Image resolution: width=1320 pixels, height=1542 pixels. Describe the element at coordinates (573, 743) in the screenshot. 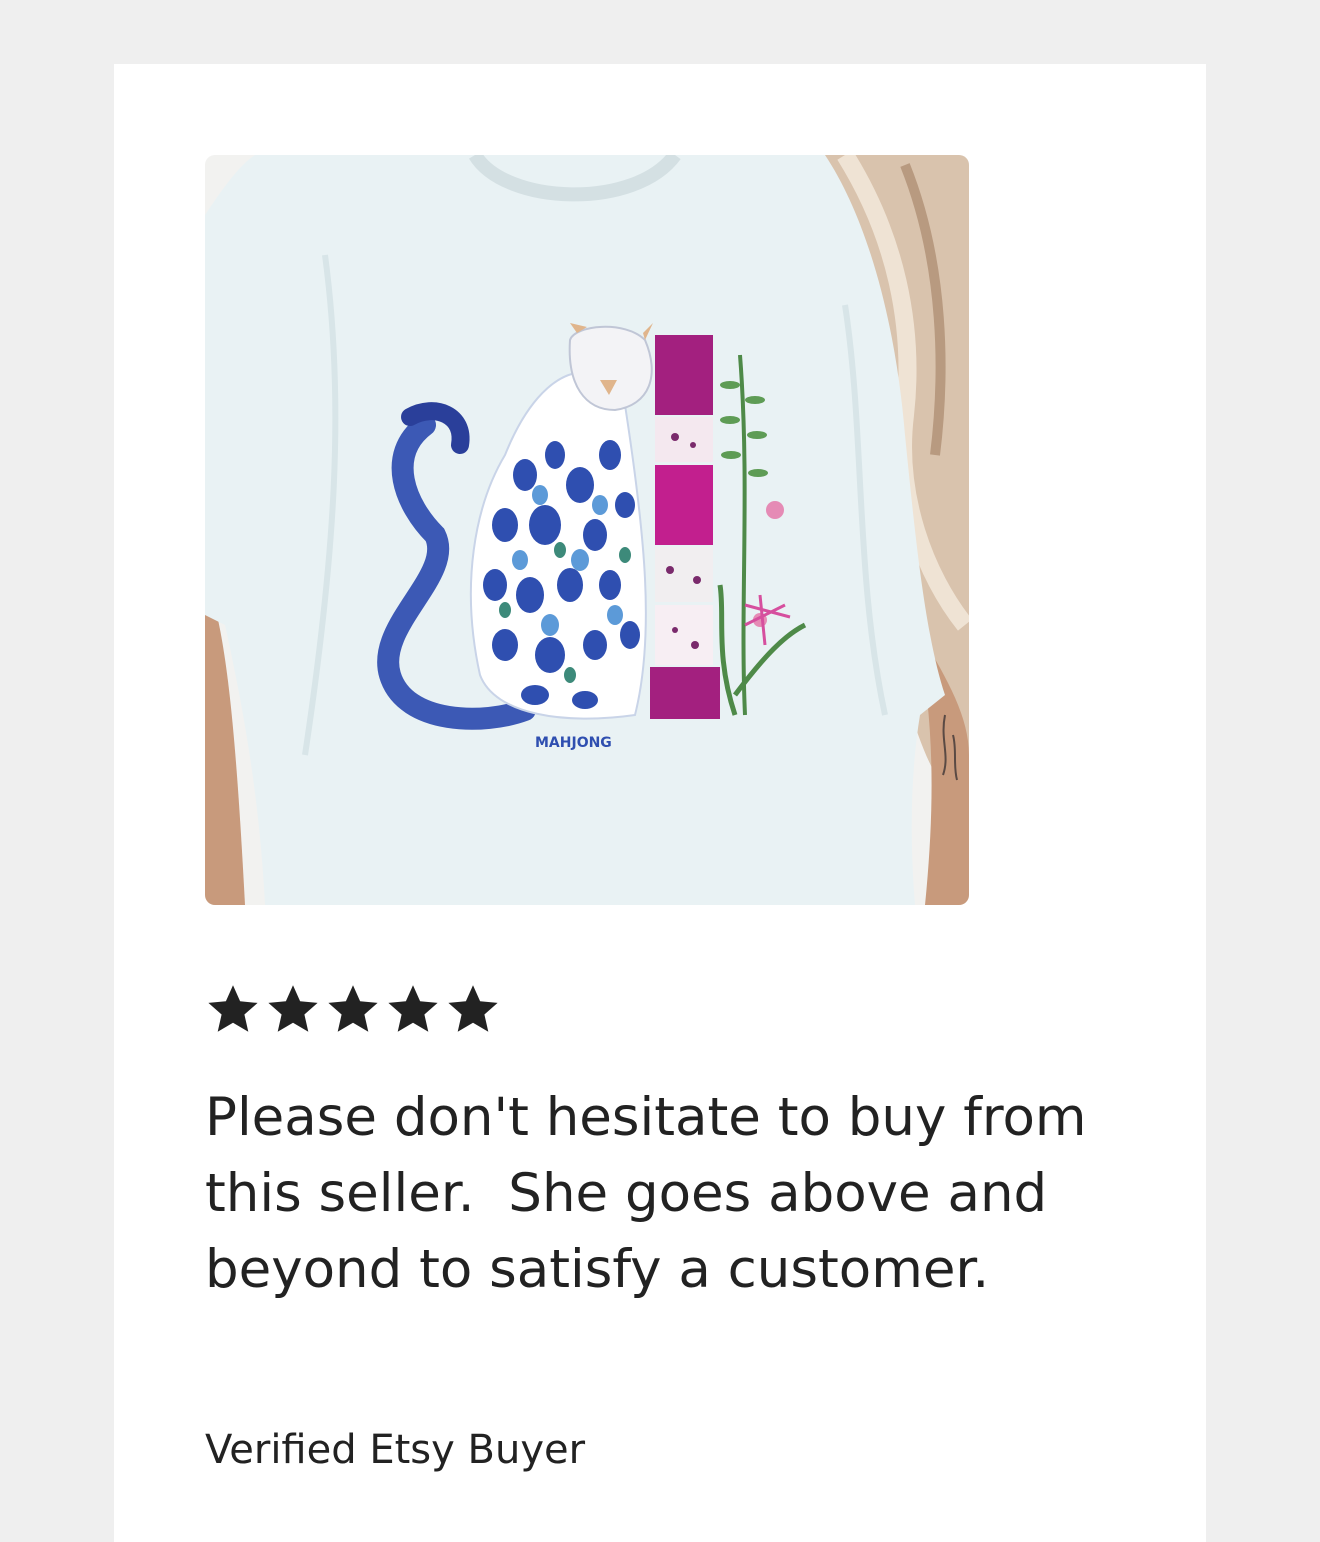

I see `shirt-print-text: MAHJONG` at that location.